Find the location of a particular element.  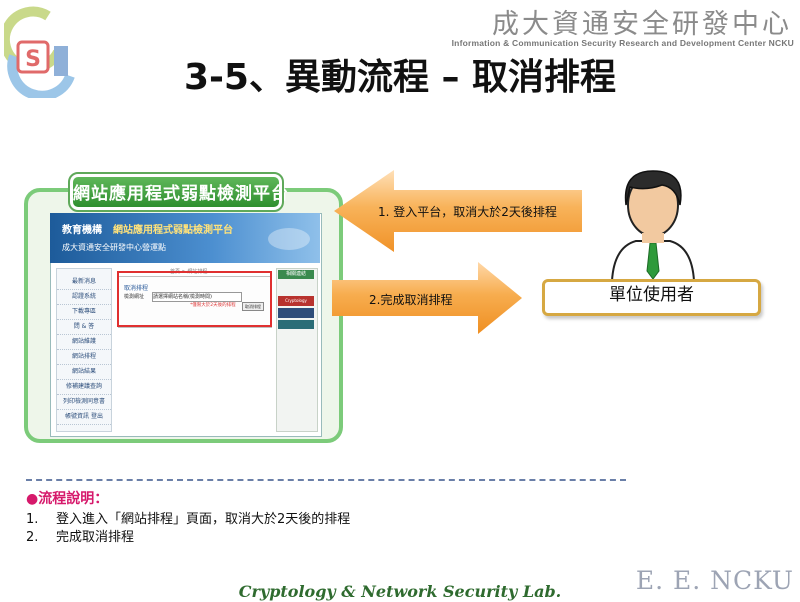

nav-item: 下載專區 is located at coordinates (84, 312).